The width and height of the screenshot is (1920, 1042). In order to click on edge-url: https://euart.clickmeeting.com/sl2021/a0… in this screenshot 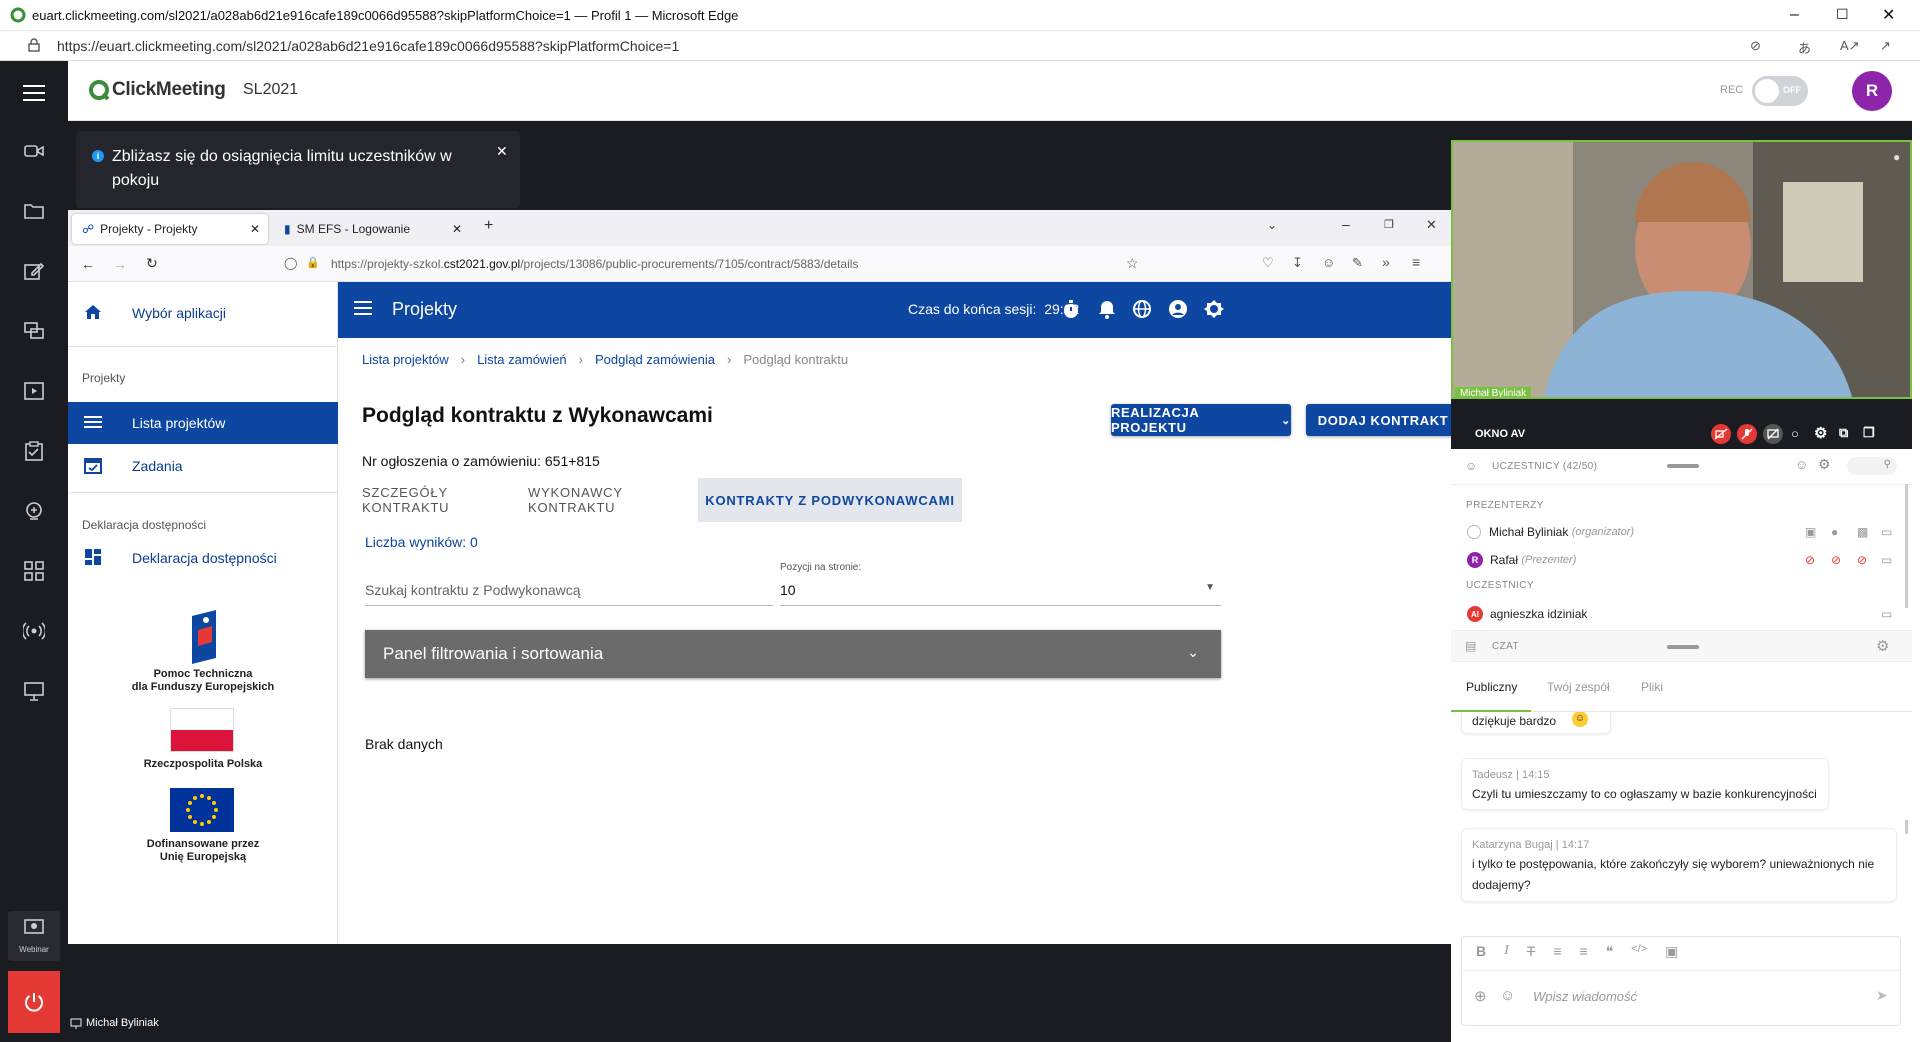, I will do `click(368, 46)`.